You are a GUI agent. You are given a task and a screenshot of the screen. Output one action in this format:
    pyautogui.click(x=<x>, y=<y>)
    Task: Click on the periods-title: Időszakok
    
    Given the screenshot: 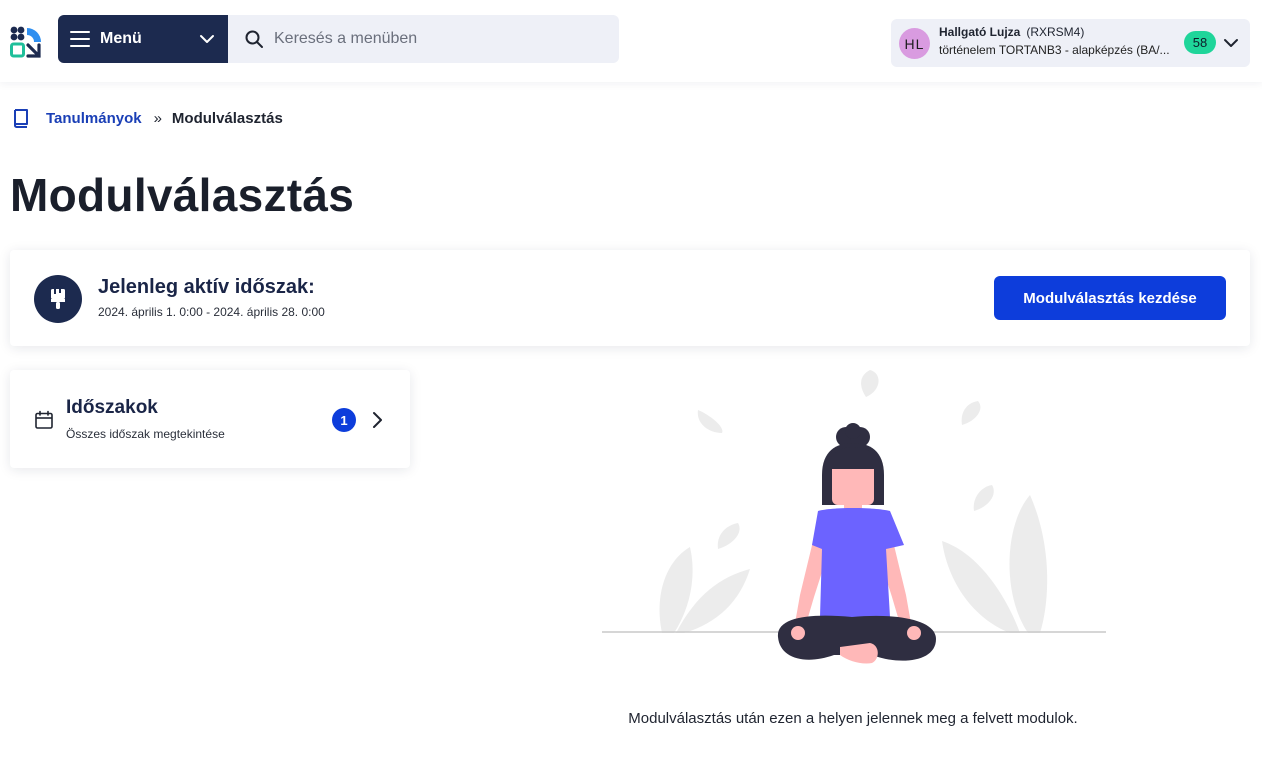 What is the action you would take?
    pyautogui.click(x=112, y=407)
    